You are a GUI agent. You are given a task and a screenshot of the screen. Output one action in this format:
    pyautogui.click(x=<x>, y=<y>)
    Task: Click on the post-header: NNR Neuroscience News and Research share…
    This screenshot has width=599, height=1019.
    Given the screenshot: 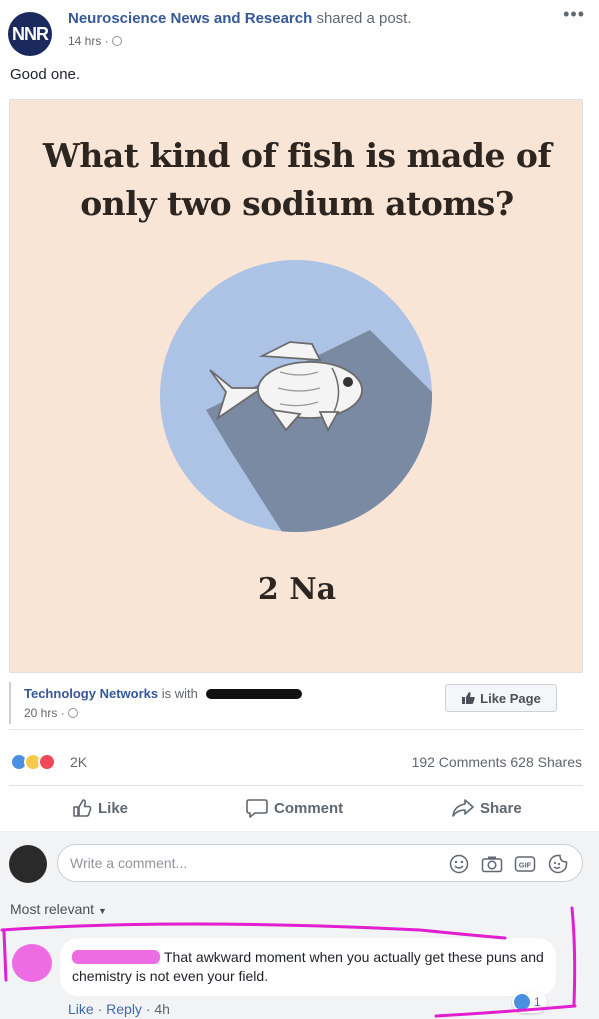 What is the action you would take?
    pyautogui.click(x=299, y=30)
    